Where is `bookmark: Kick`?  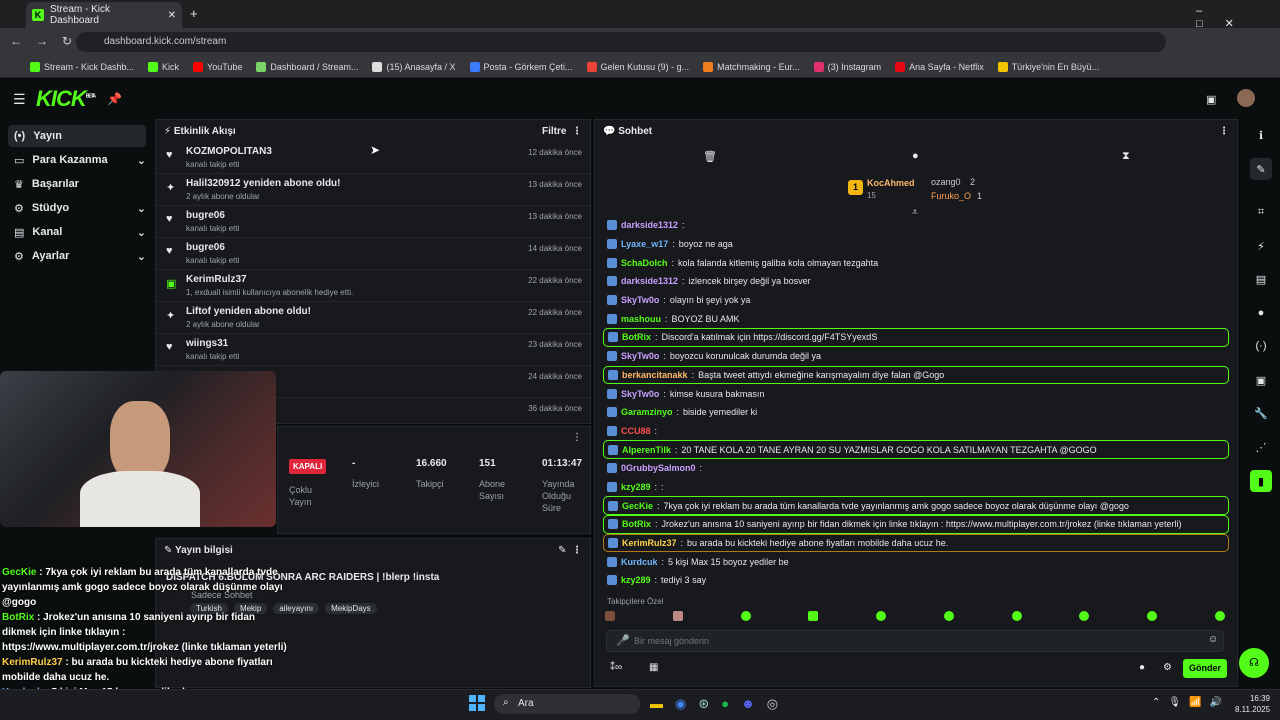 bookmark: Kick is located at coordinates (163, 66).